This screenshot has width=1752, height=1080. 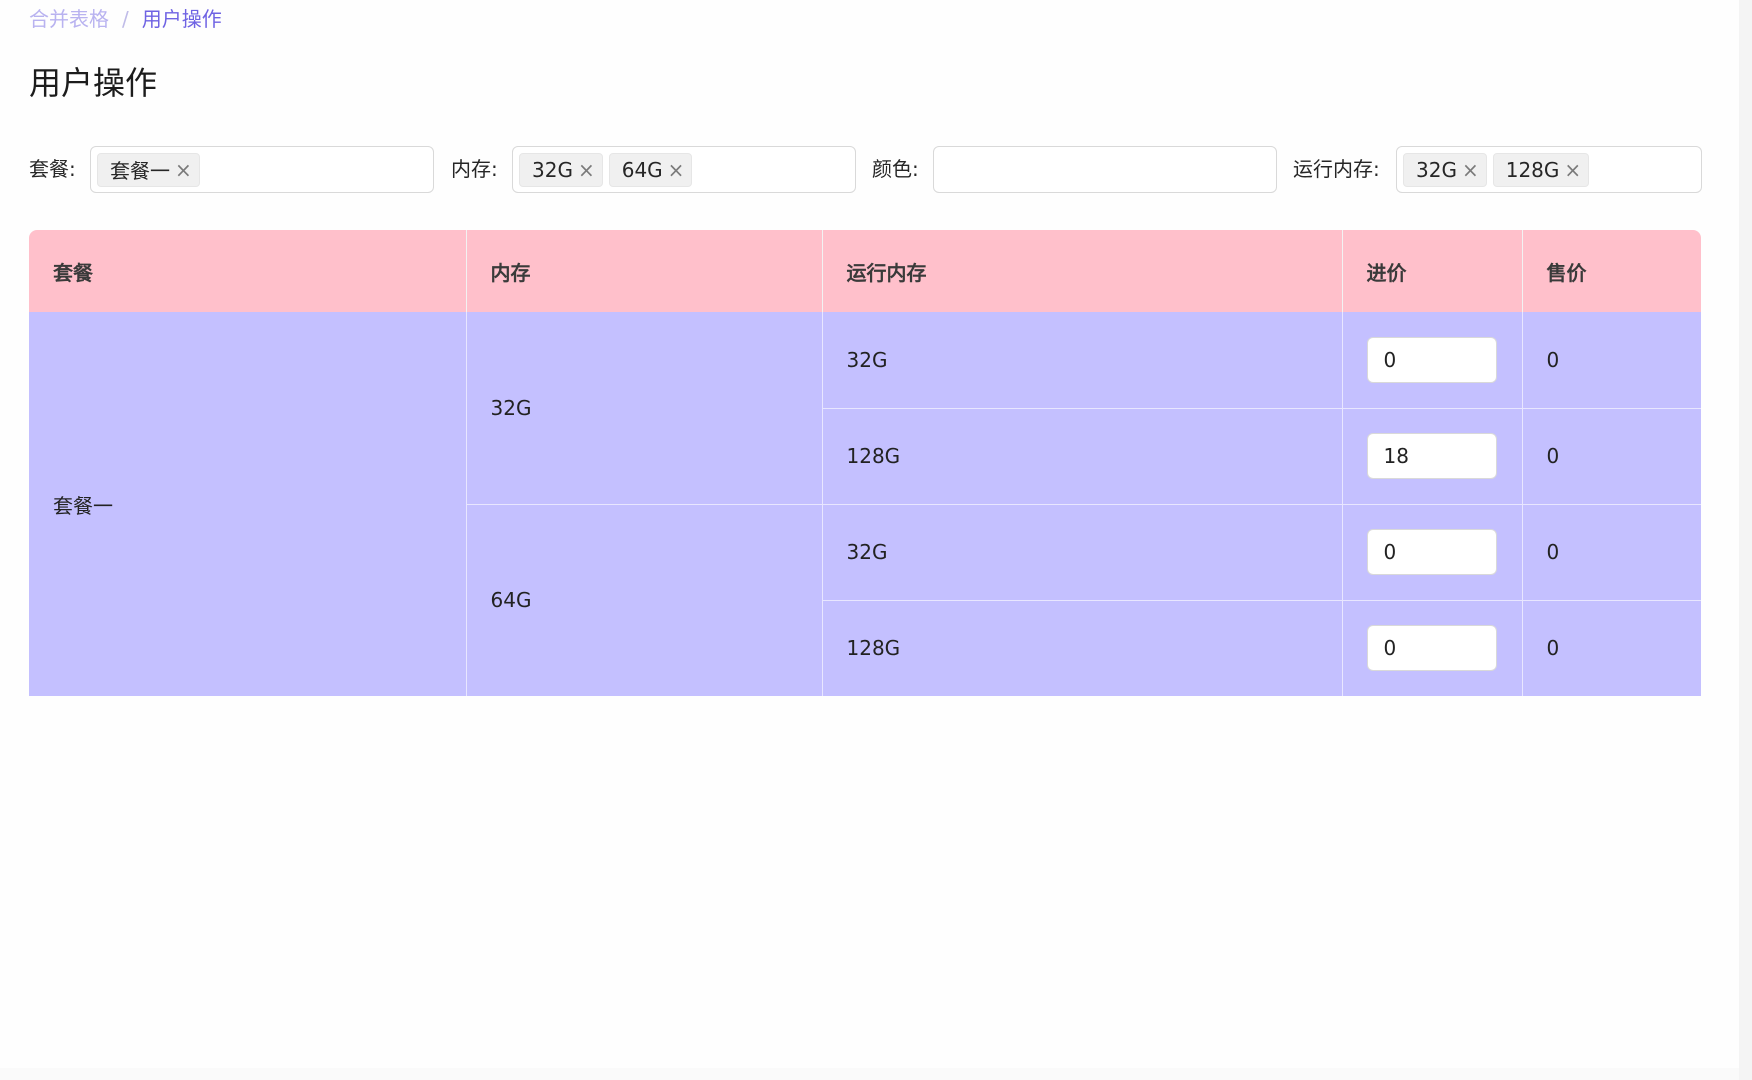 What do you see at coordinates (248, 271) in the screenshot?
I see `column-header-package: 套餐` at bounding box center [248, 271].